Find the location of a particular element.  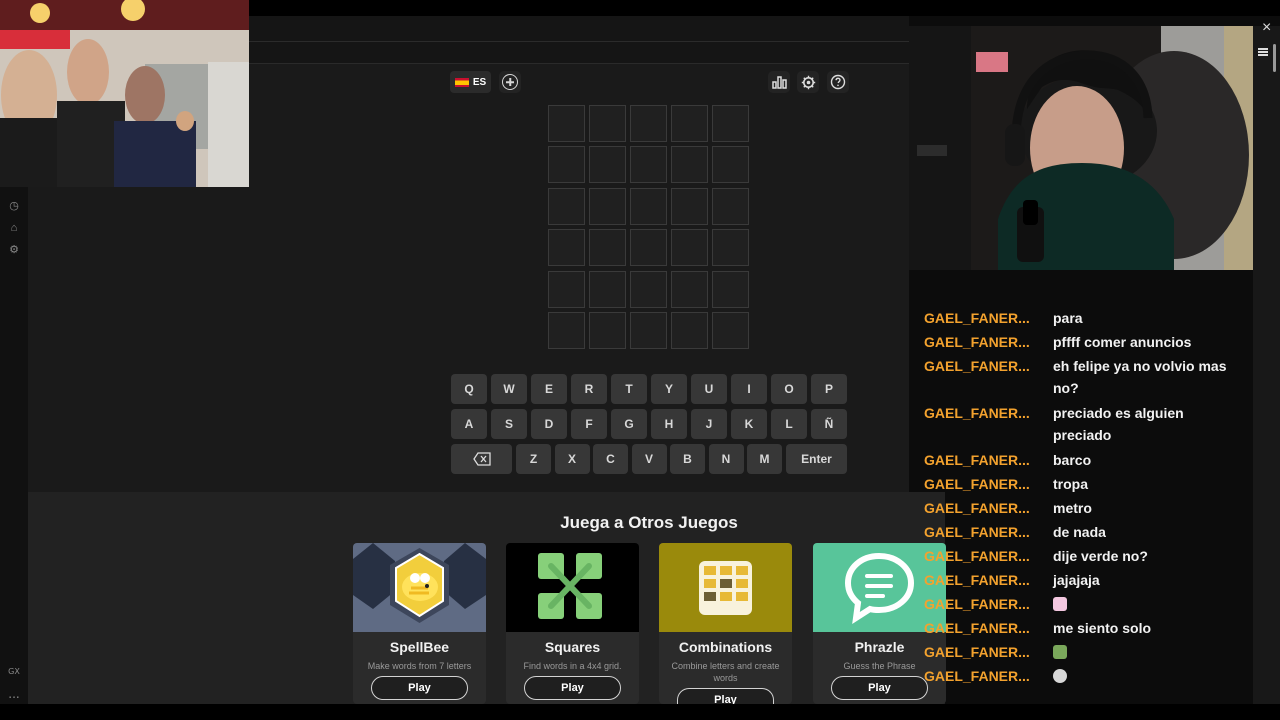

key-q: Q is located at coordinates (469, 389).